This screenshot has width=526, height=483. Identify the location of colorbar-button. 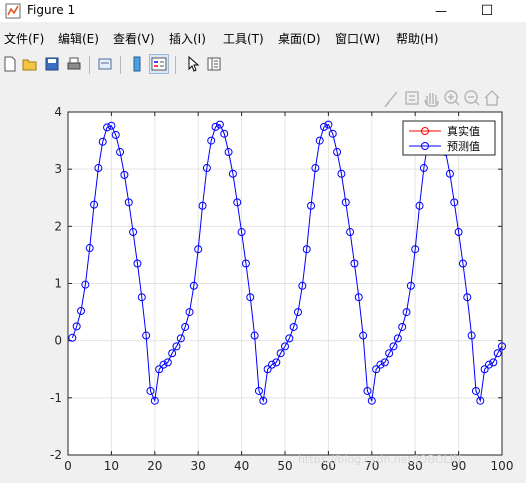
(137, 64).